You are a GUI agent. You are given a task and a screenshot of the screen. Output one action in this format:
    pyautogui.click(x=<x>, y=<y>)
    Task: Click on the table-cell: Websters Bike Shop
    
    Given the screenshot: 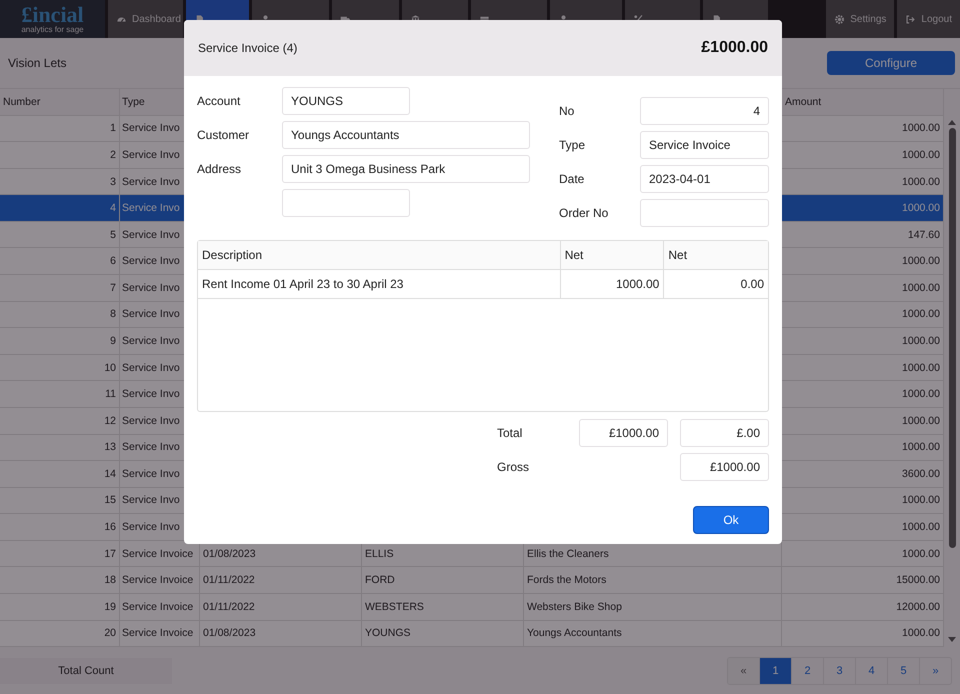 What is the action you would take?
    pyautogui.click(x=574, y=606)
    